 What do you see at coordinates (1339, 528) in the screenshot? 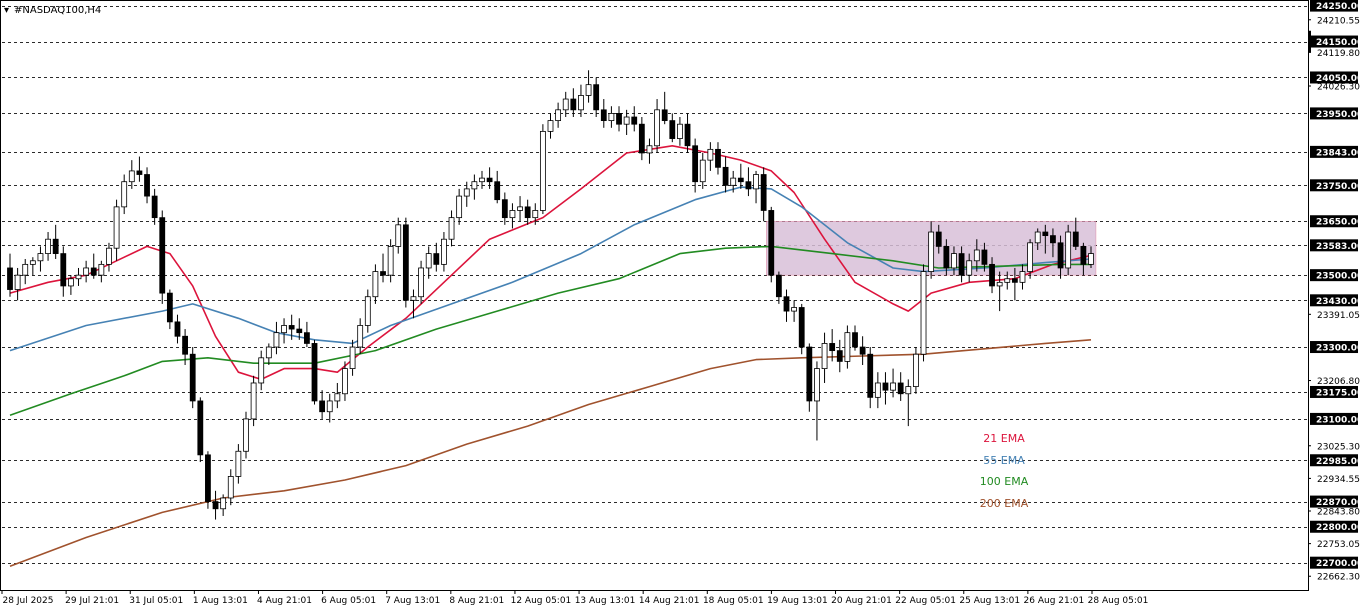
I see `level-label: 22800.00` at bounding box center [1339, 528].